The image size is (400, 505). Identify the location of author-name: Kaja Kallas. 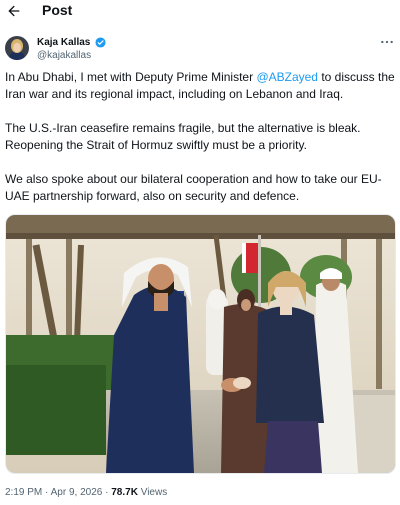
(63, 43).